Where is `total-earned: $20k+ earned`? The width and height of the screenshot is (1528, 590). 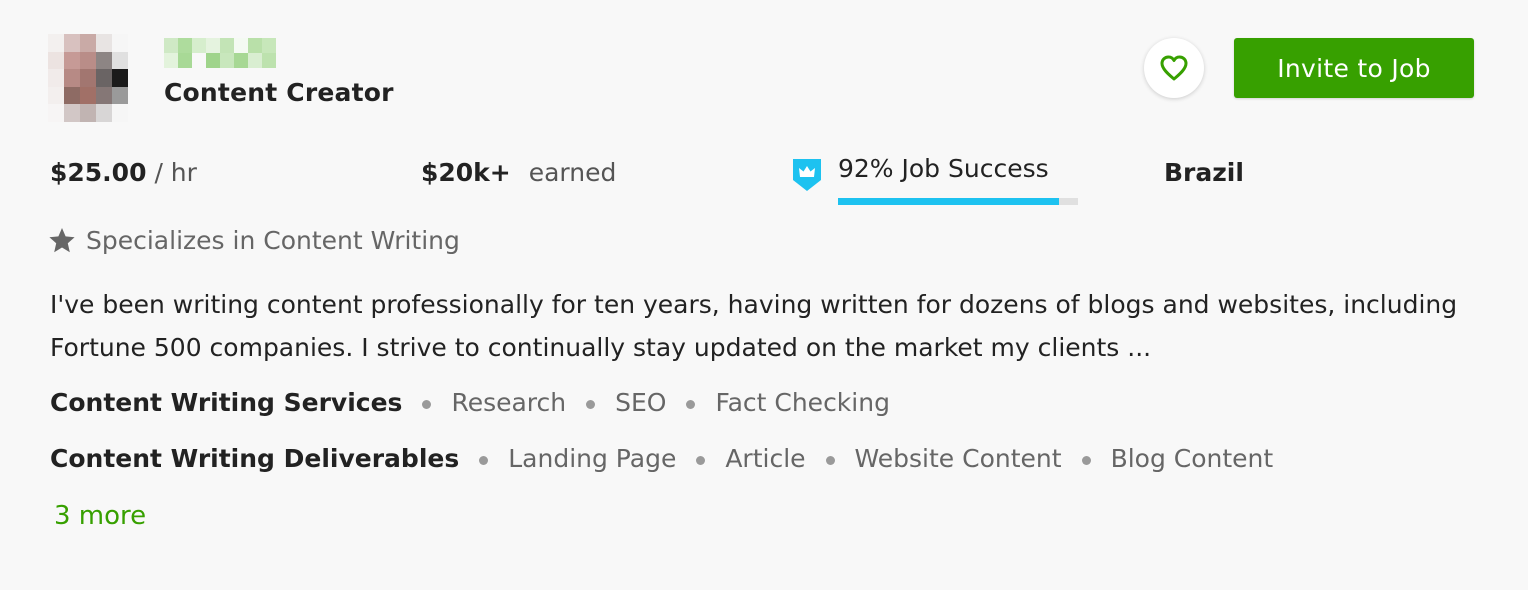 total-earned: $20k+ earned is located at coordinates (518, 172).